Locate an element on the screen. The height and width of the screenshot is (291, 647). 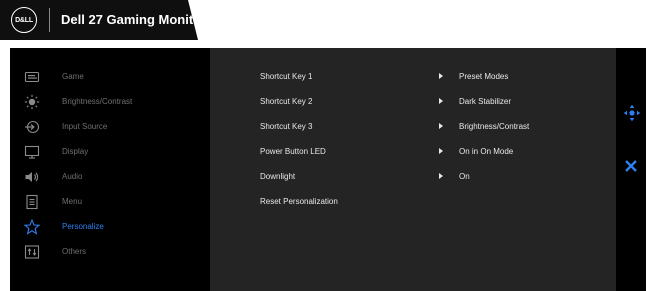
menu-item-others: Others is located at coordinates (110, 252).